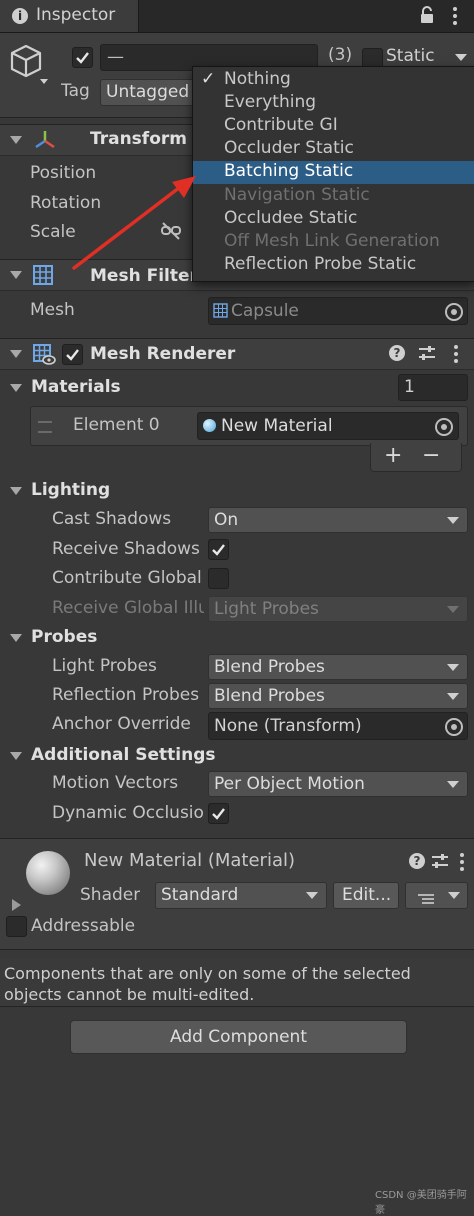  Describe the element at coordinates (333, 80) in the screenshot. I see `menu-item-nothing: ✓ Nothing` at that location.